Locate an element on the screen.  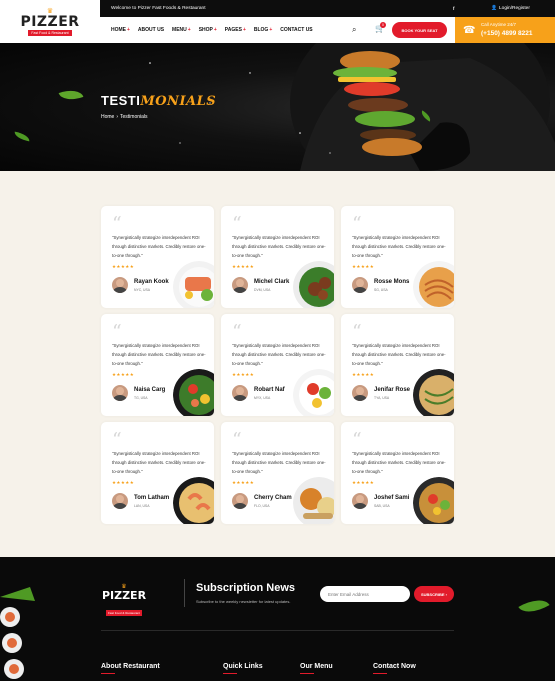
footer-column-title: Quick Links is located at coordinates (243, 666).